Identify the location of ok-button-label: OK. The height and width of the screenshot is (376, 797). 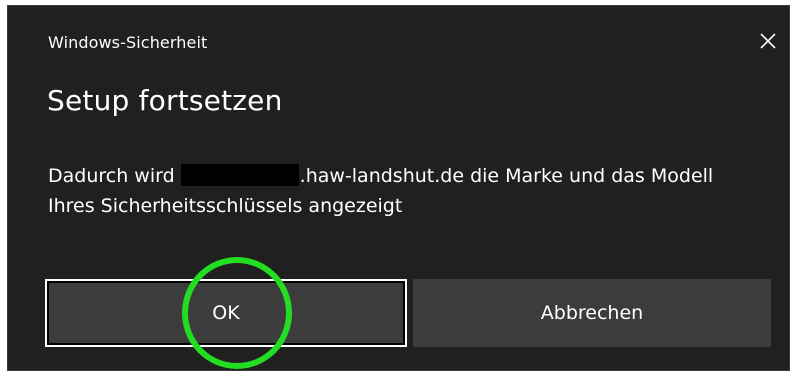
(226, 313).